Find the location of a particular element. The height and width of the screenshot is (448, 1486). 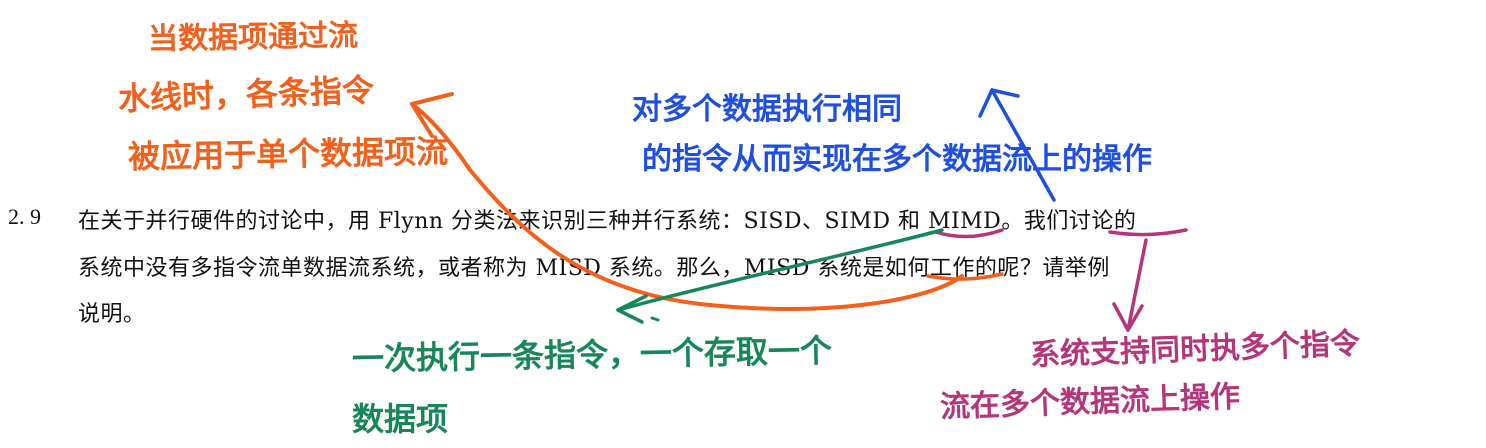

blue-note-line-1: 对多个数据执行相同 is located at coordinates (767, 109).